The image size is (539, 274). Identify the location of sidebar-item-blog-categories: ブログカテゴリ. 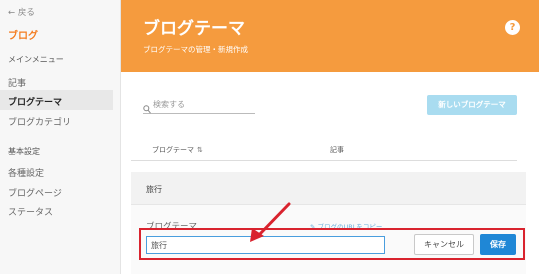
(39, 121).